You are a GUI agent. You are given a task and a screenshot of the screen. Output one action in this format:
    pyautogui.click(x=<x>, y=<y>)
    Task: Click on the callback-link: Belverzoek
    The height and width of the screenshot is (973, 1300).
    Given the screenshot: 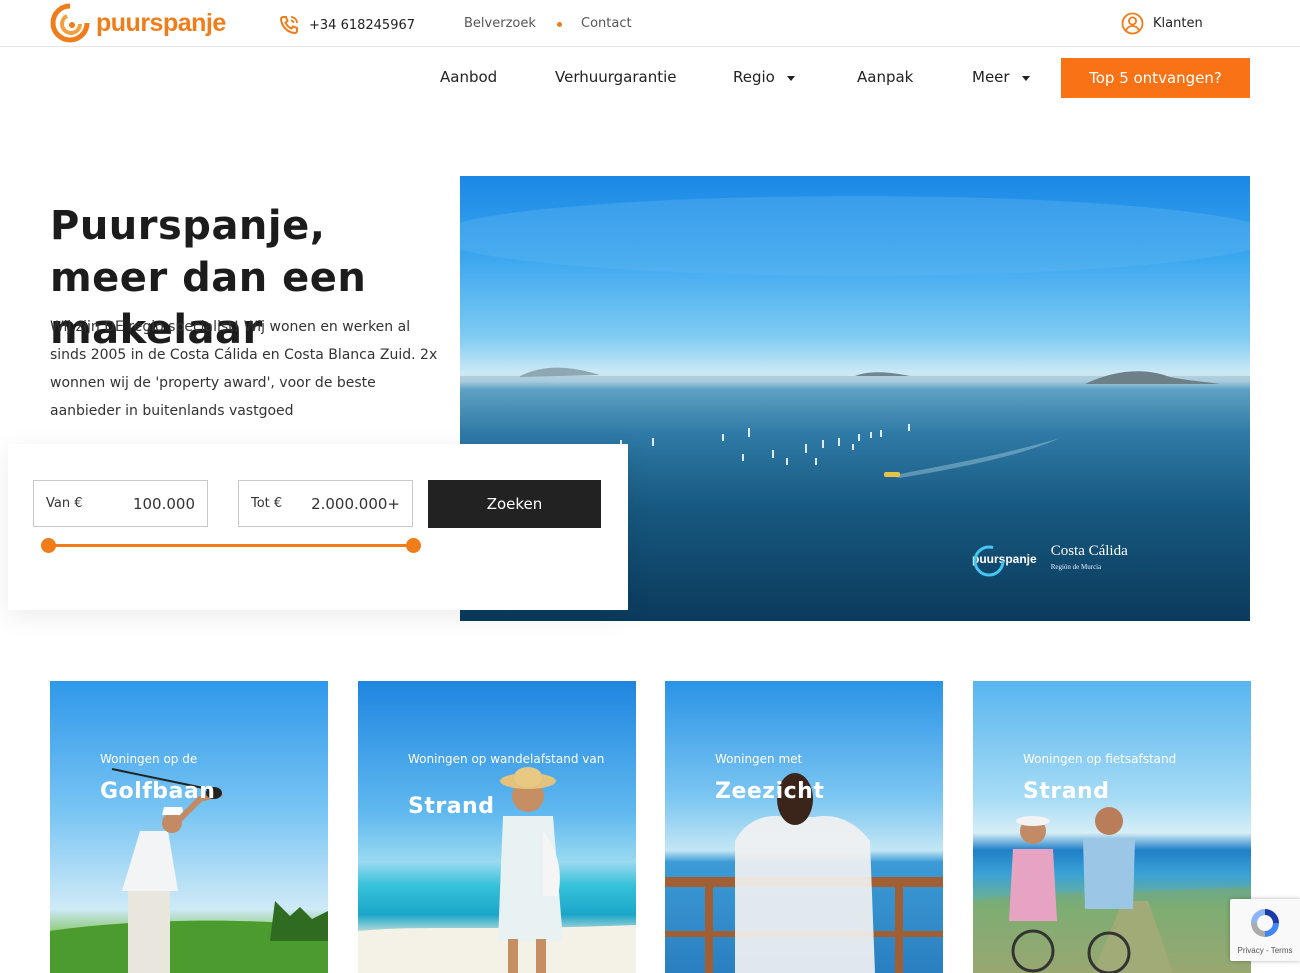 What is the action you would take?
    pyautogui.click(x=500, y=23)
    